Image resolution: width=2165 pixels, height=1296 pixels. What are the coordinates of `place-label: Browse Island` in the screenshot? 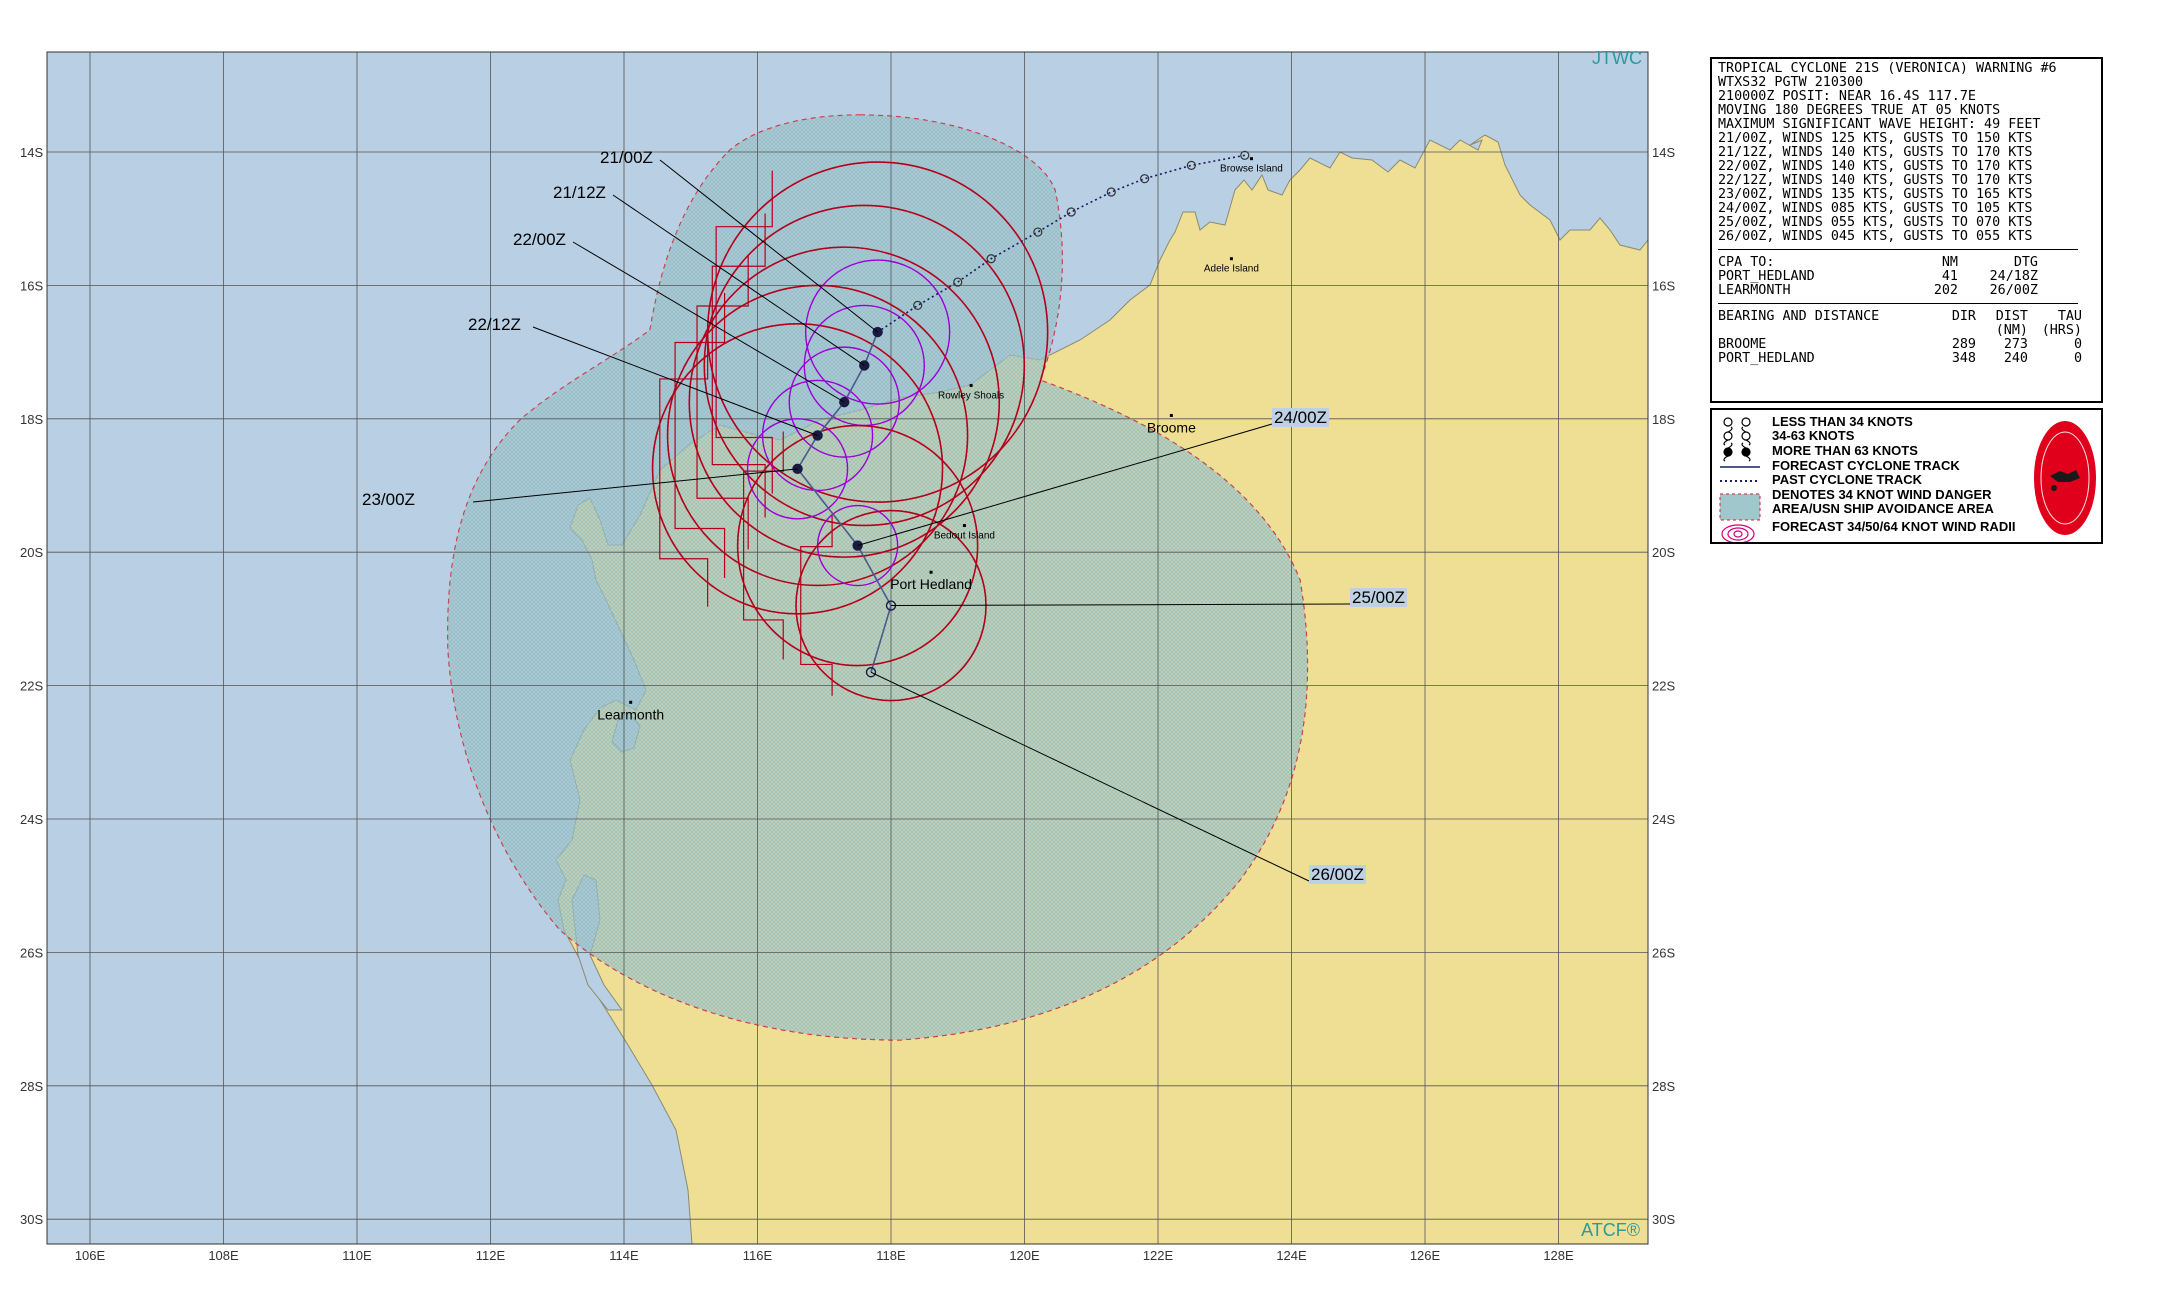 It's located at (1251, 169).